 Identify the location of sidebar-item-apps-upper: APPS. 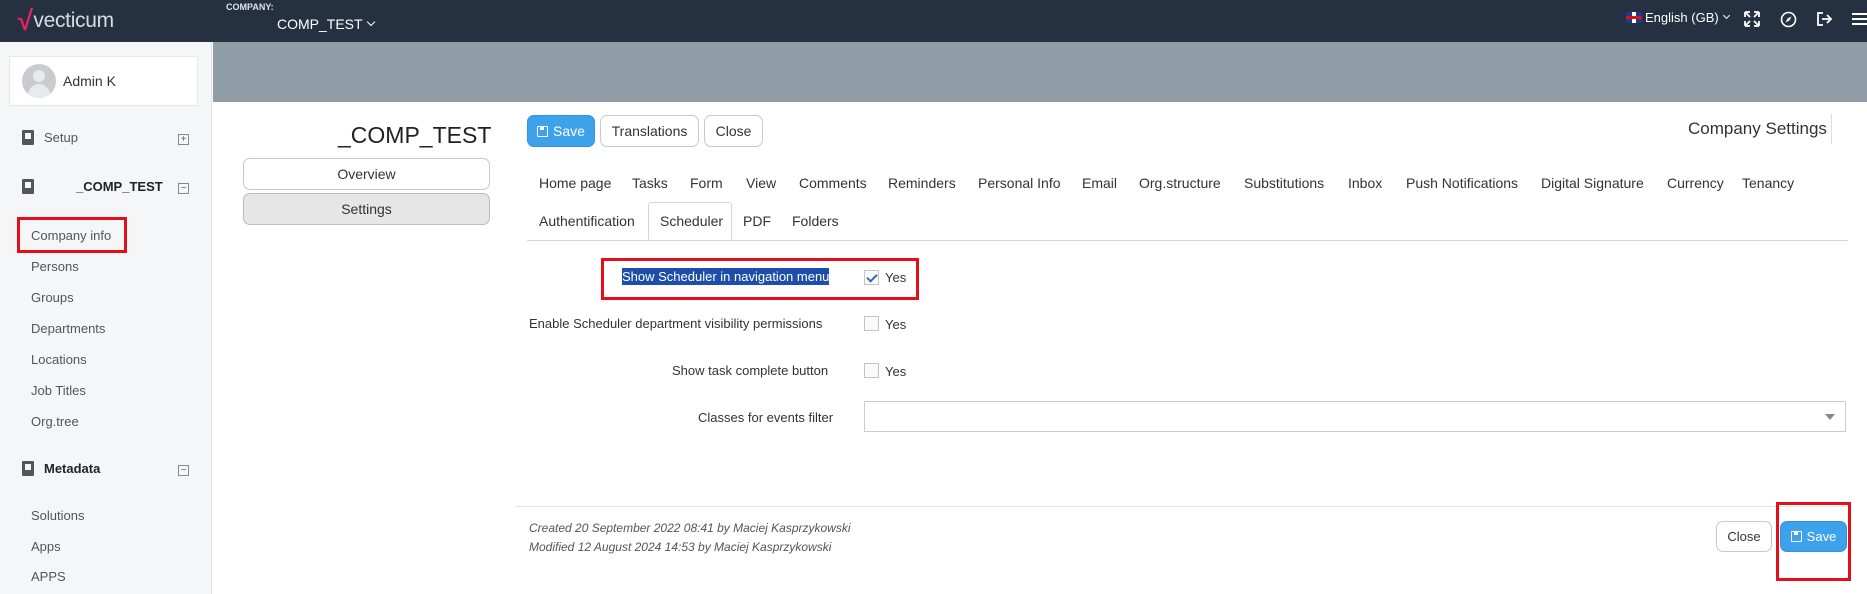
(48, 576).